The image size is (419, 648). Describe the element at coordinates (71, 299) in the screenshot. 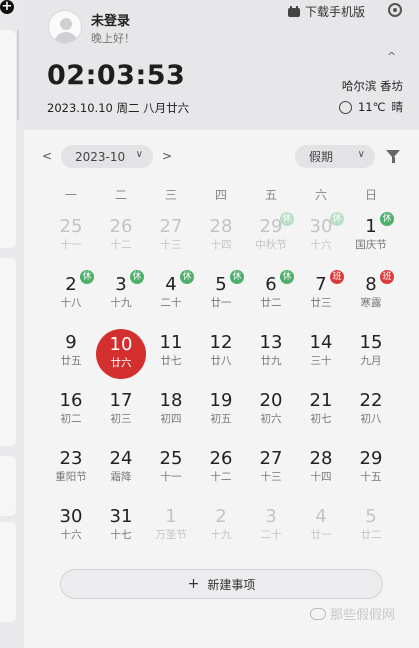

I see `calendar-day: 2 十八休` at that location.